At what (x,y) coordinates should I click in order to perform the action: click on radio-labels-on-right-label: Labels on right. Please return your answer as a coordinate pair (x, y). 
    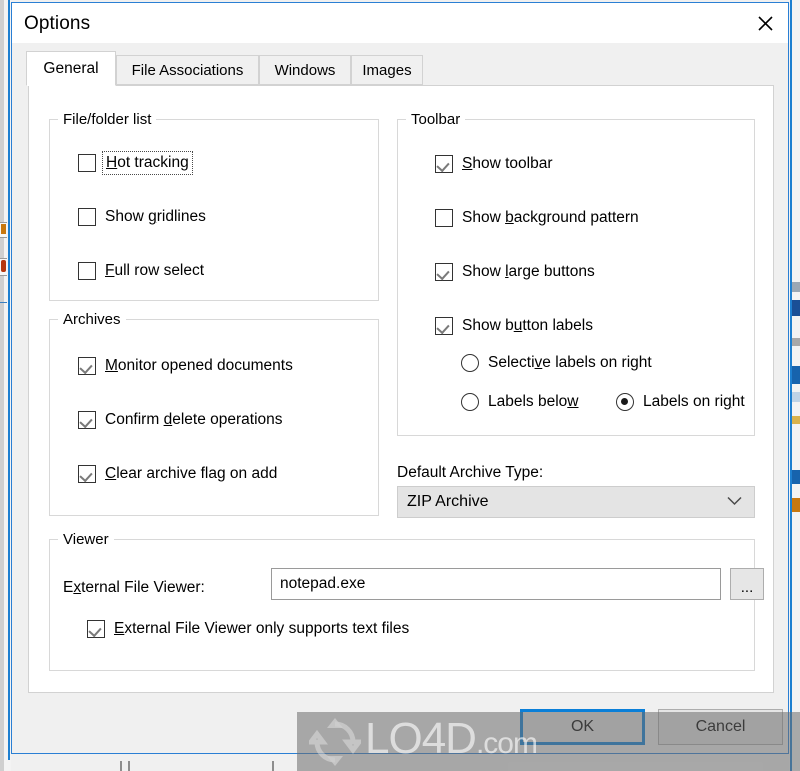
    Looking at the image, I should click on (694, 401).